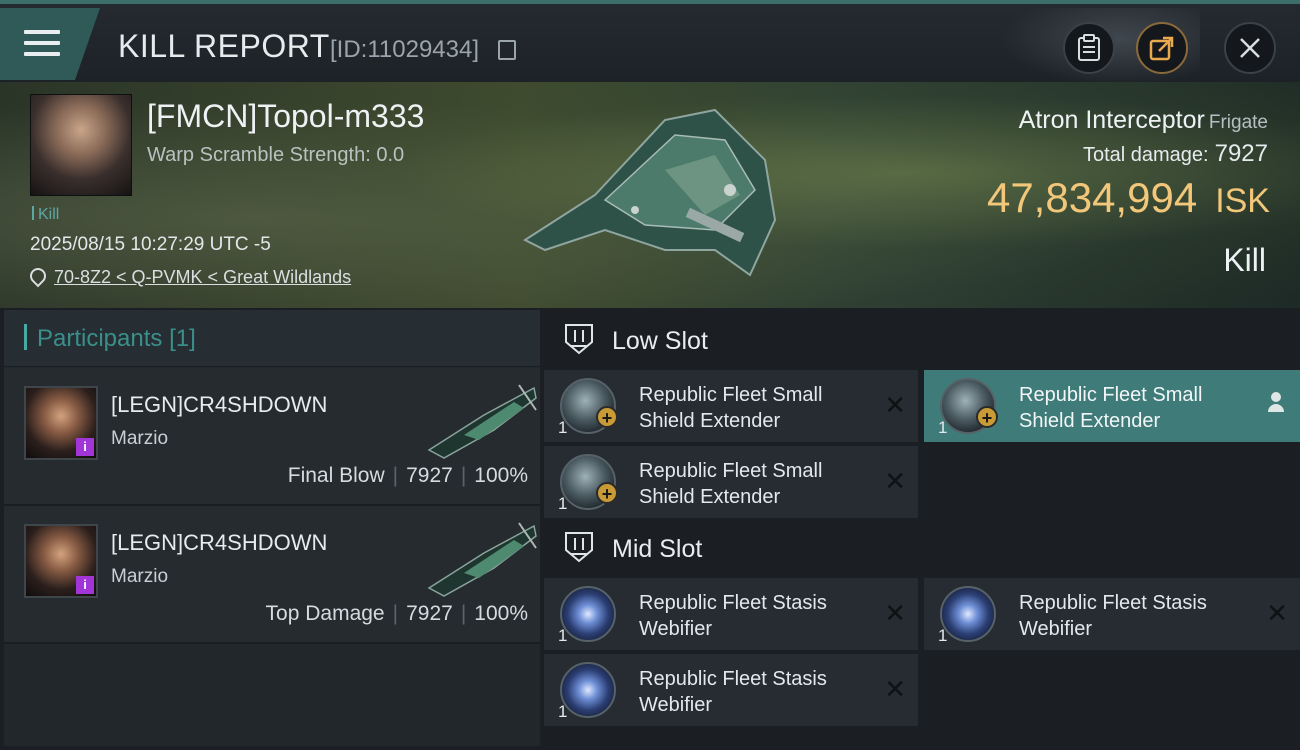 This screenshot has height=750, width=1300. Describe the element at coordinates (507, 50) in the screenshot. I see `copy-icon` at that location.